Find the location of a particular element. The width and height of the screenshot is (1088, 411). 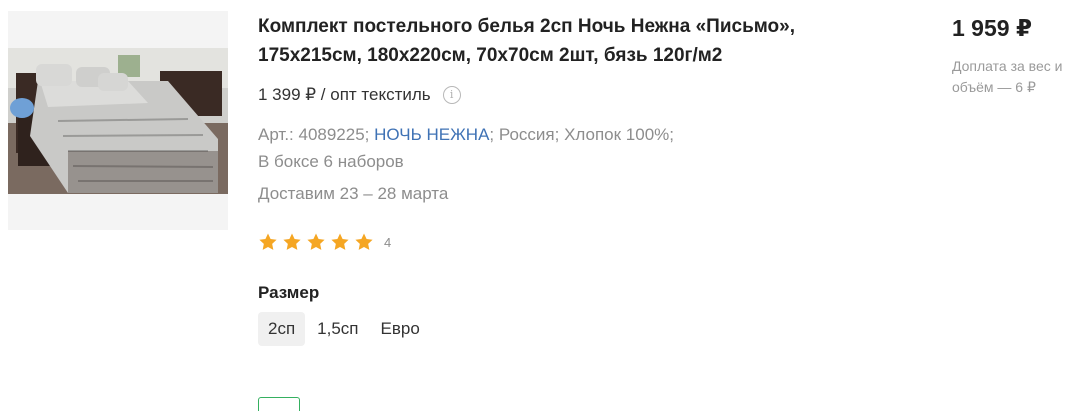

size-option-euro: Евро is located at coordinates (400, 329).